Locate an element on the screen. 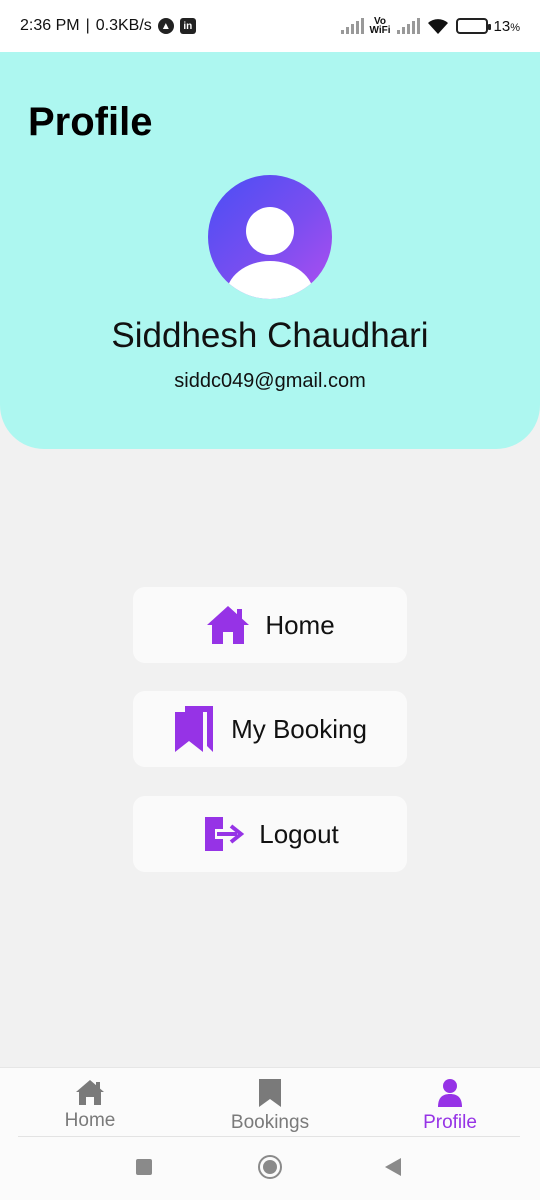 Image resolution: width=540 pixels, height=1200 pixels. avatar-head is located at coordinates (270, 231).